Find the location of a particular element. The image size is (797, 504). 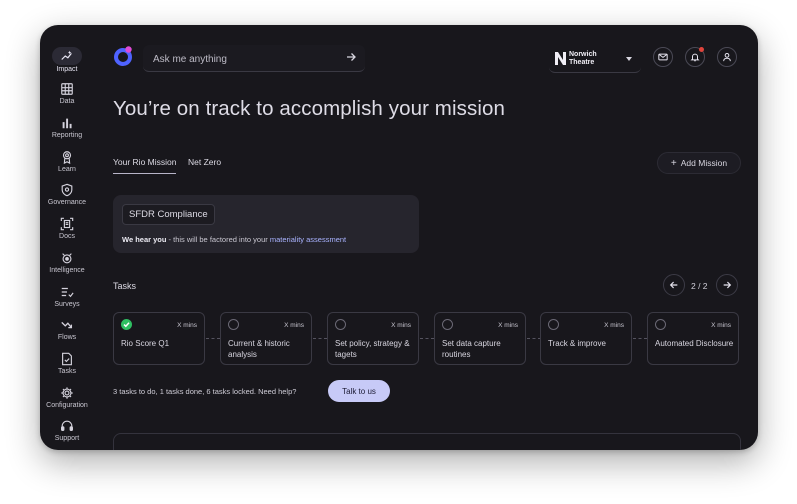

chevron-down-icon is located at coordinates (629, 59).